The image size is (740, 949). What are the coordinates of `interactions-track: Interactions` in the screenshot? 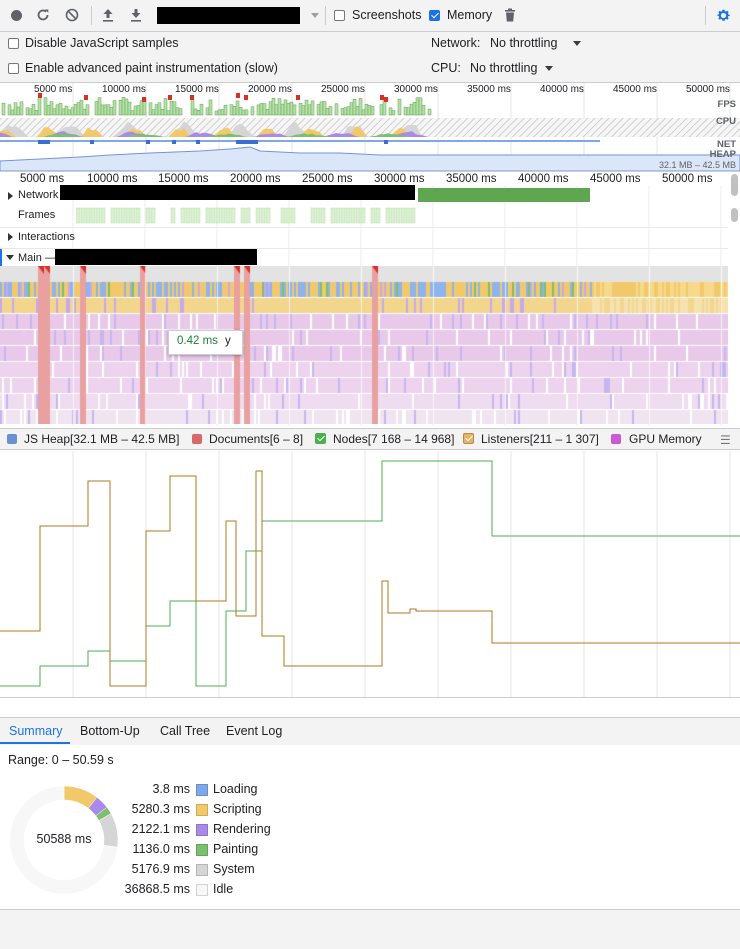 It's located at (364, 237).